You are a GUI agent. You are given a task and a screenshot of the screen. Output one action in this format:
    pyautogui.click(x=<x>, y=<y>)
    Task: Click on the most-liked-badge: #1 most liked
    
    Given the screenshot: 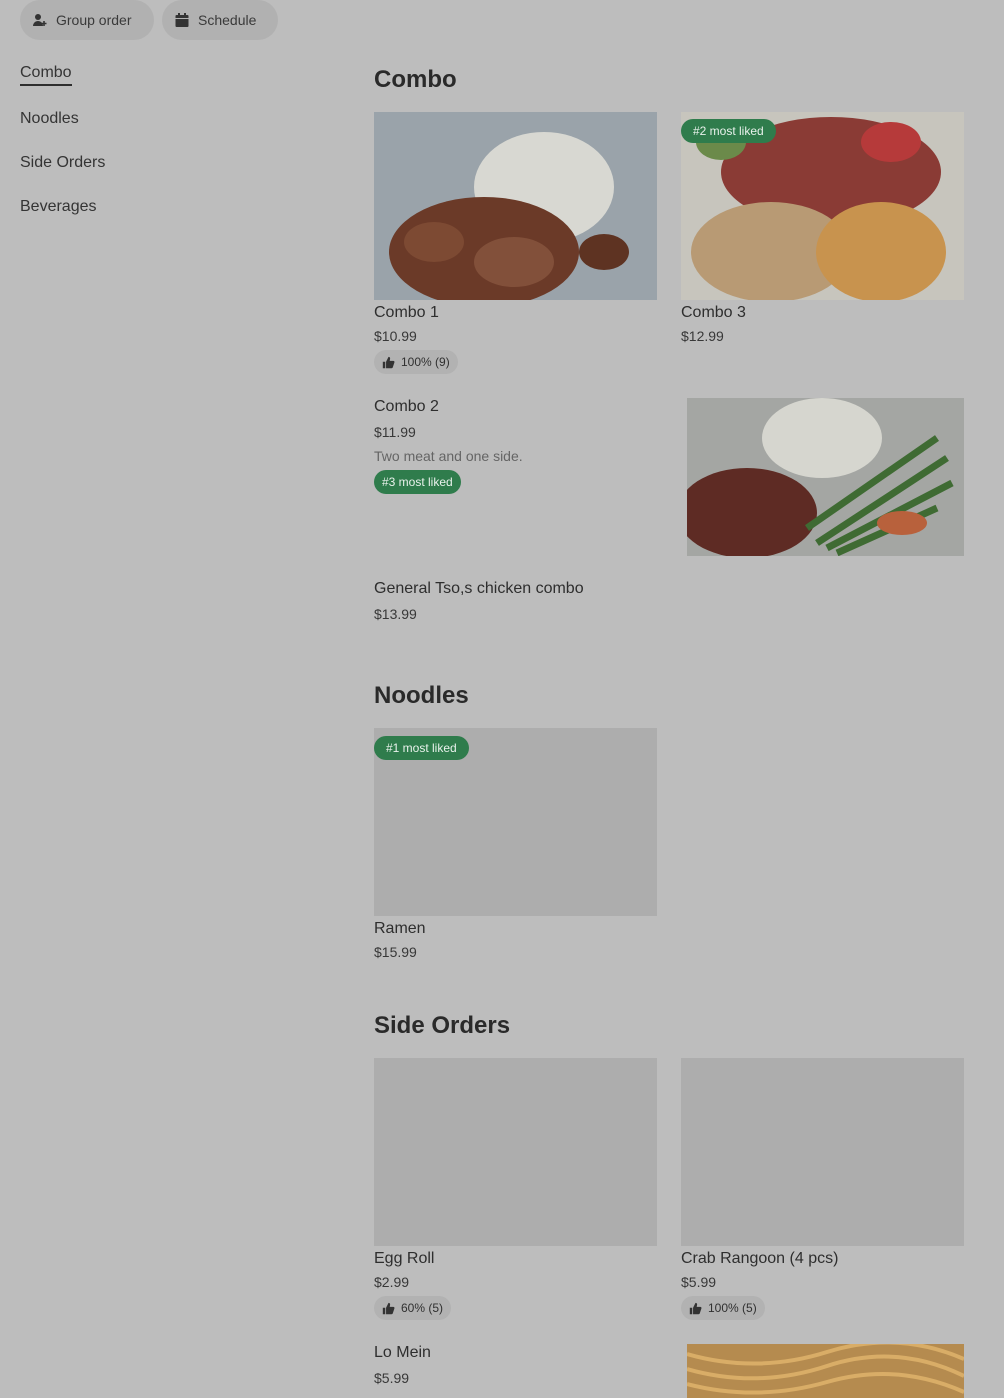 What is the action you would take?
    pyautogui.click(x=421, y=748)
    